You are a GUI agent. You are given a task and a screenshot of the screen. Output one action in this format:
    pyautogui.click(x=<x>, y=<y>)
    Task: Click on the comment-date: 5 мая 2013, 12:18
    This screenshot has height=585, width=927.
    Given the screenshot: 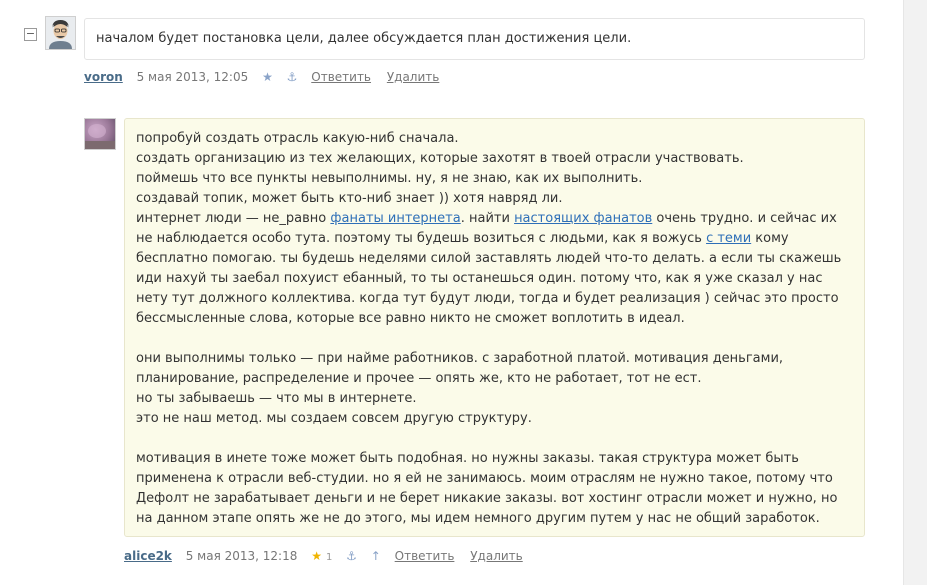 What is the action you would take?
    pyautogui.click(x=241, y=556)
    